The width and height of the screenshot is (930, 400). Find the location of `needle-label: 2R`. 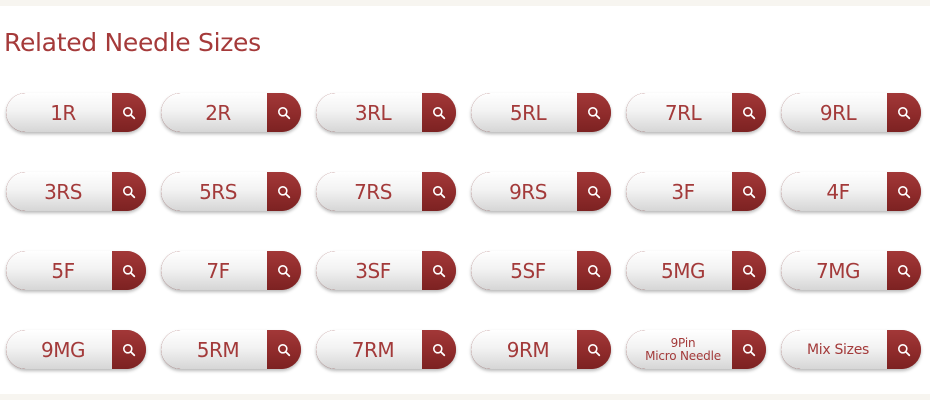

needle-label: 2R is located at coordinates (218, 112).